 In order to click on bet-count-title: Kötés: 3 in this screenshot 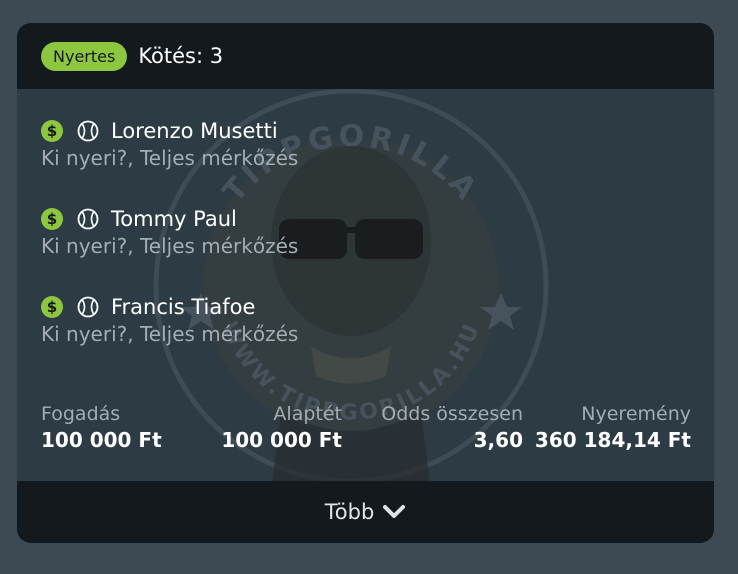, I will do `click(181, 56)`.